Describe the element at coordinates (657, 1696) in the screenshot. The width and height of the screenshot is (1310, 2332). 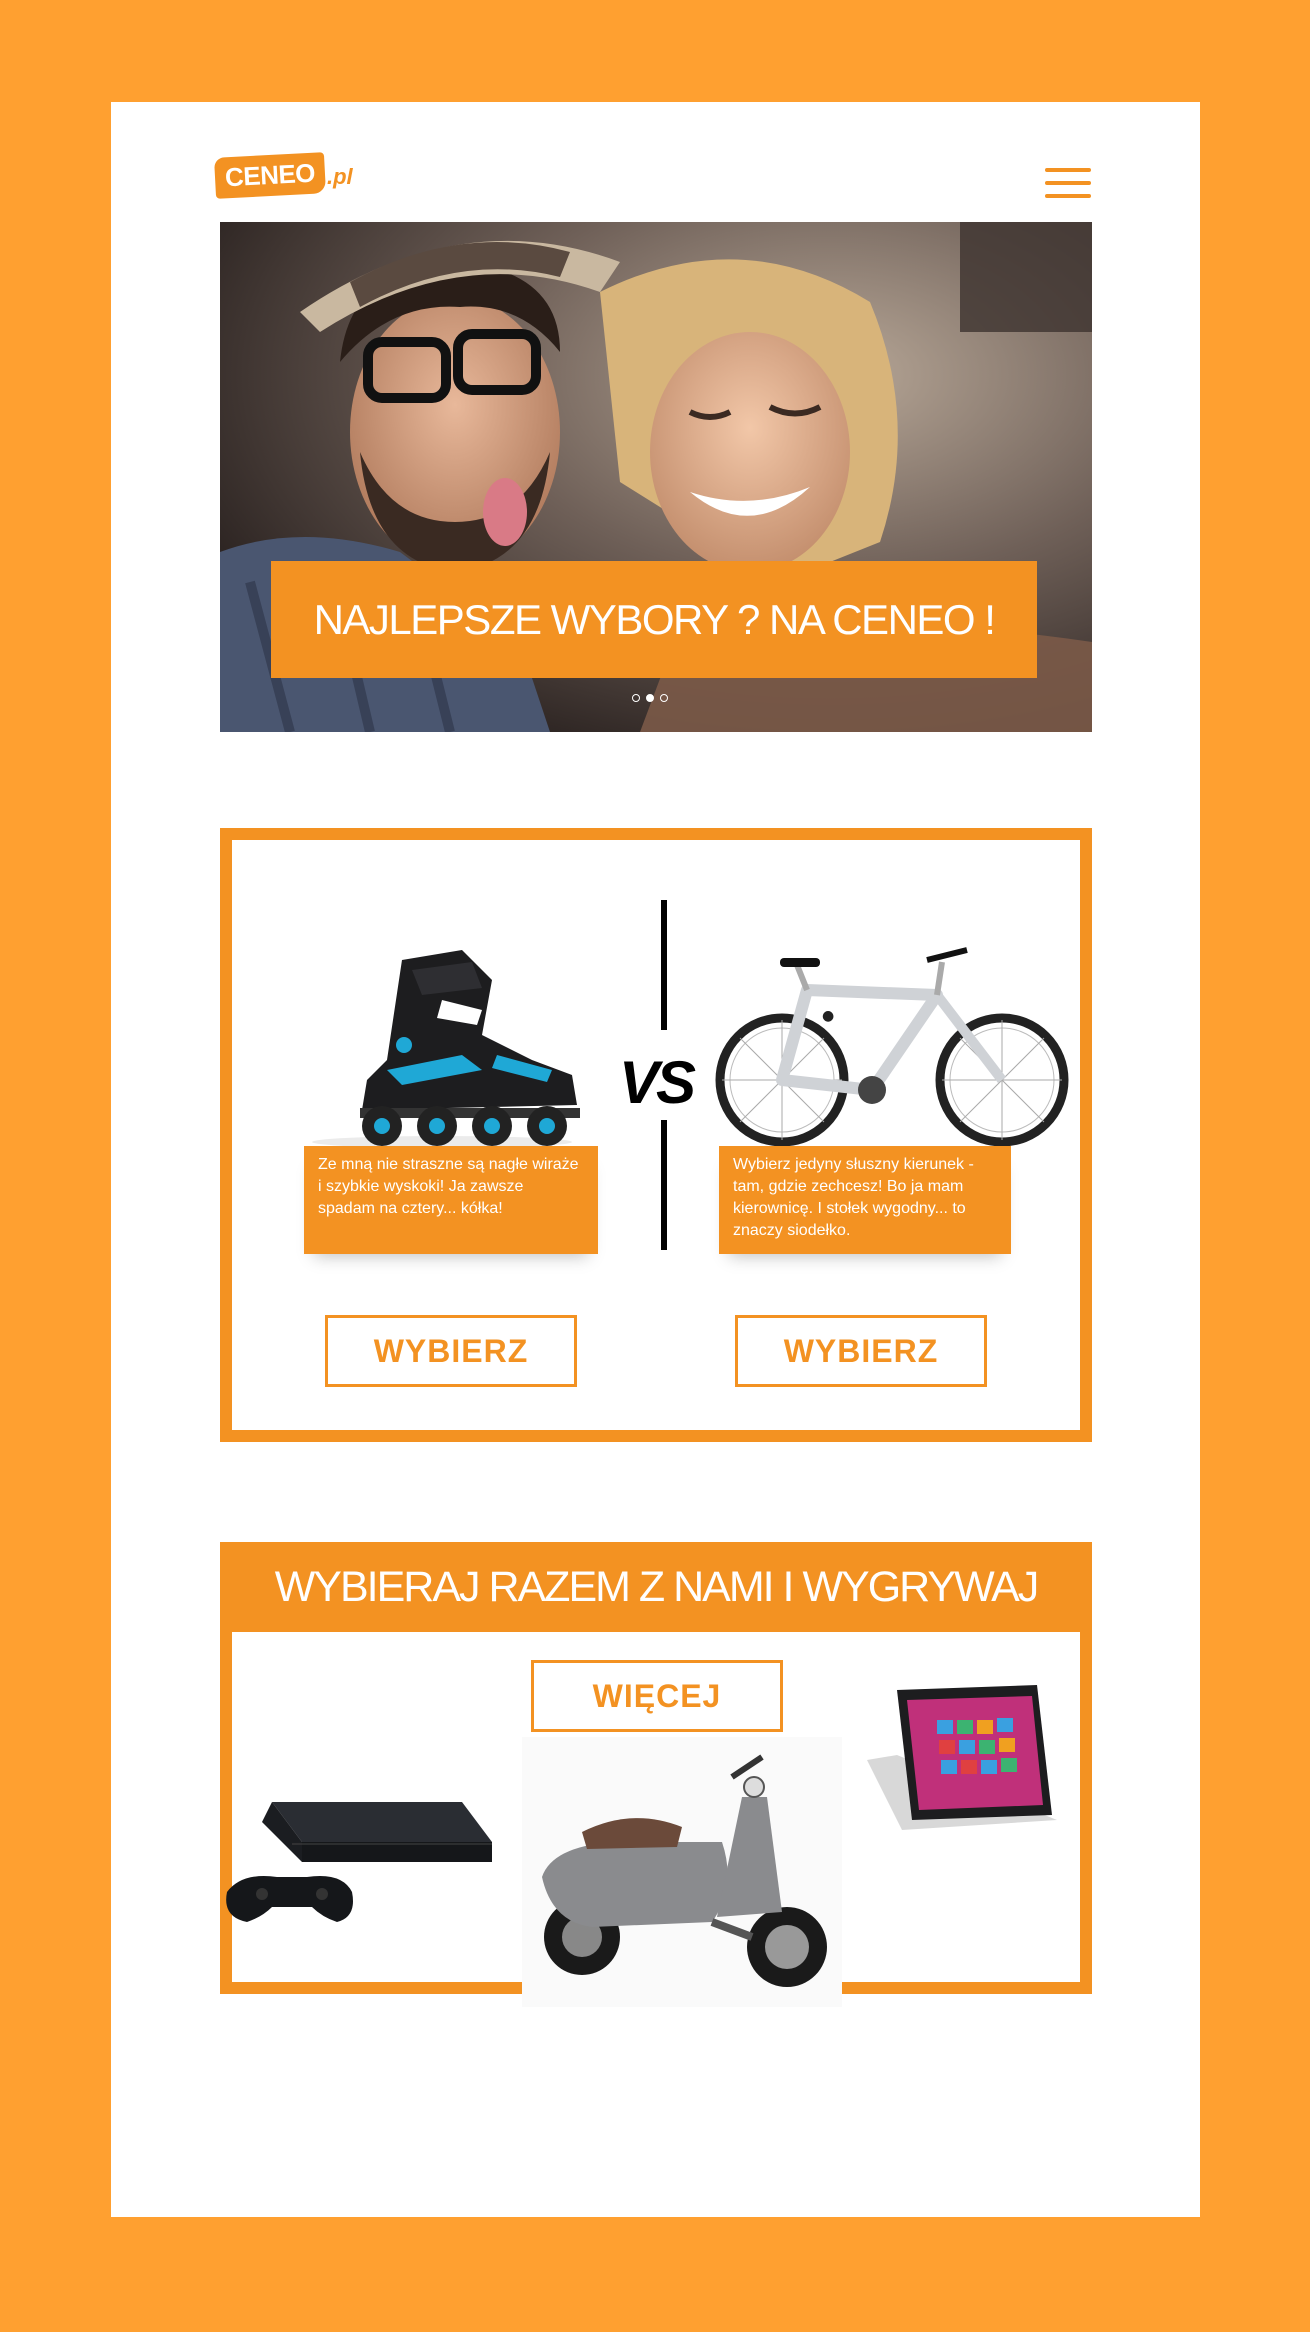
I see `more-button: WIĘCEJ` at that location.